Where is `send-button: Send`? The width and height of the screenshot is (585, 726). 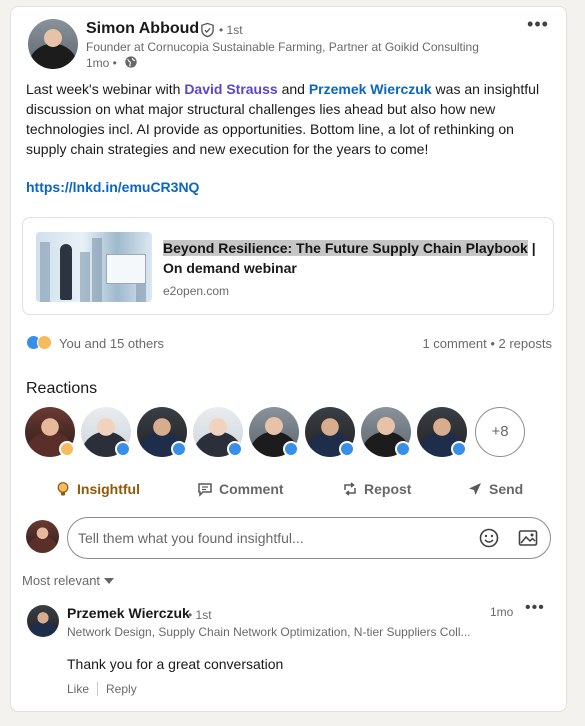
send-button: Send is located at coordinates (495, 489).